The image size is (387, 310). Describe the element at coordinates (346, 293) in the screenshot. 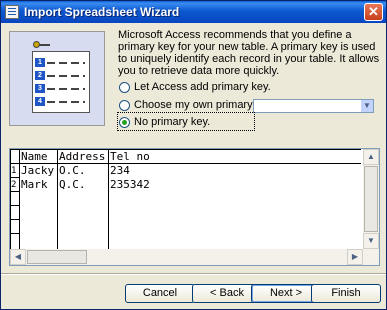

I see `finish-button: Finish` at that location.